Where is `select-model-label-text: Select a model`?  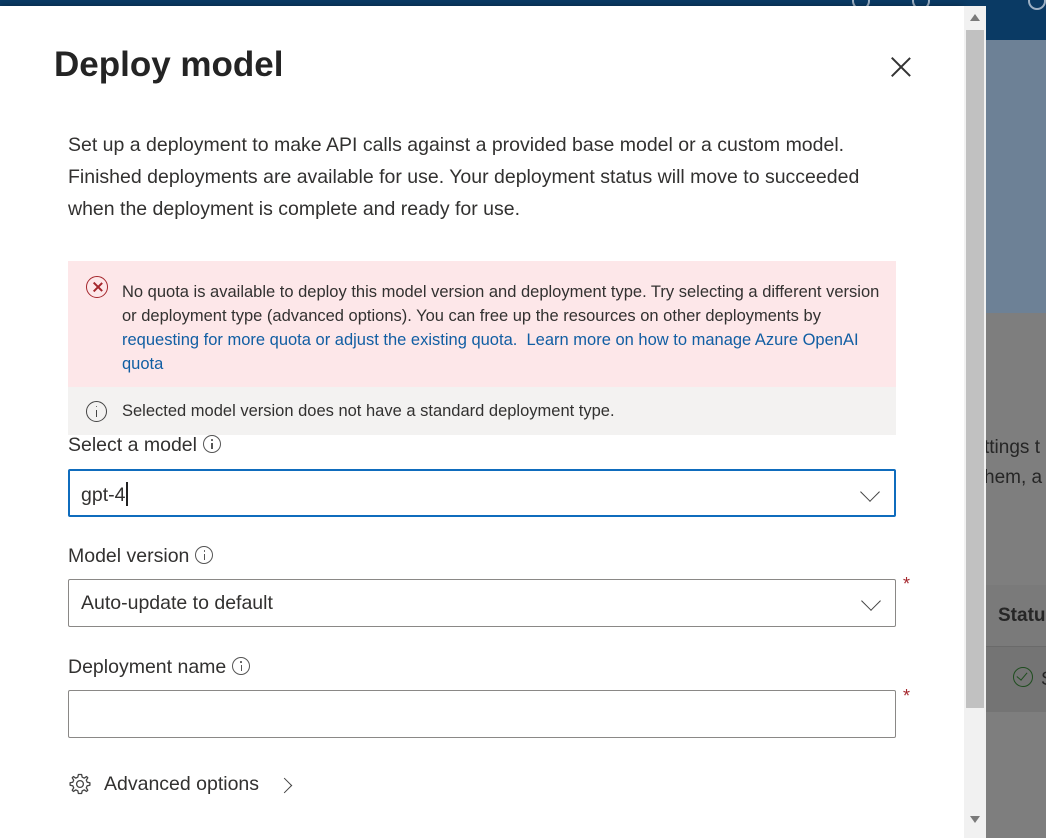
select-model-label-text: Select a model is located at coordinates (132, 445).